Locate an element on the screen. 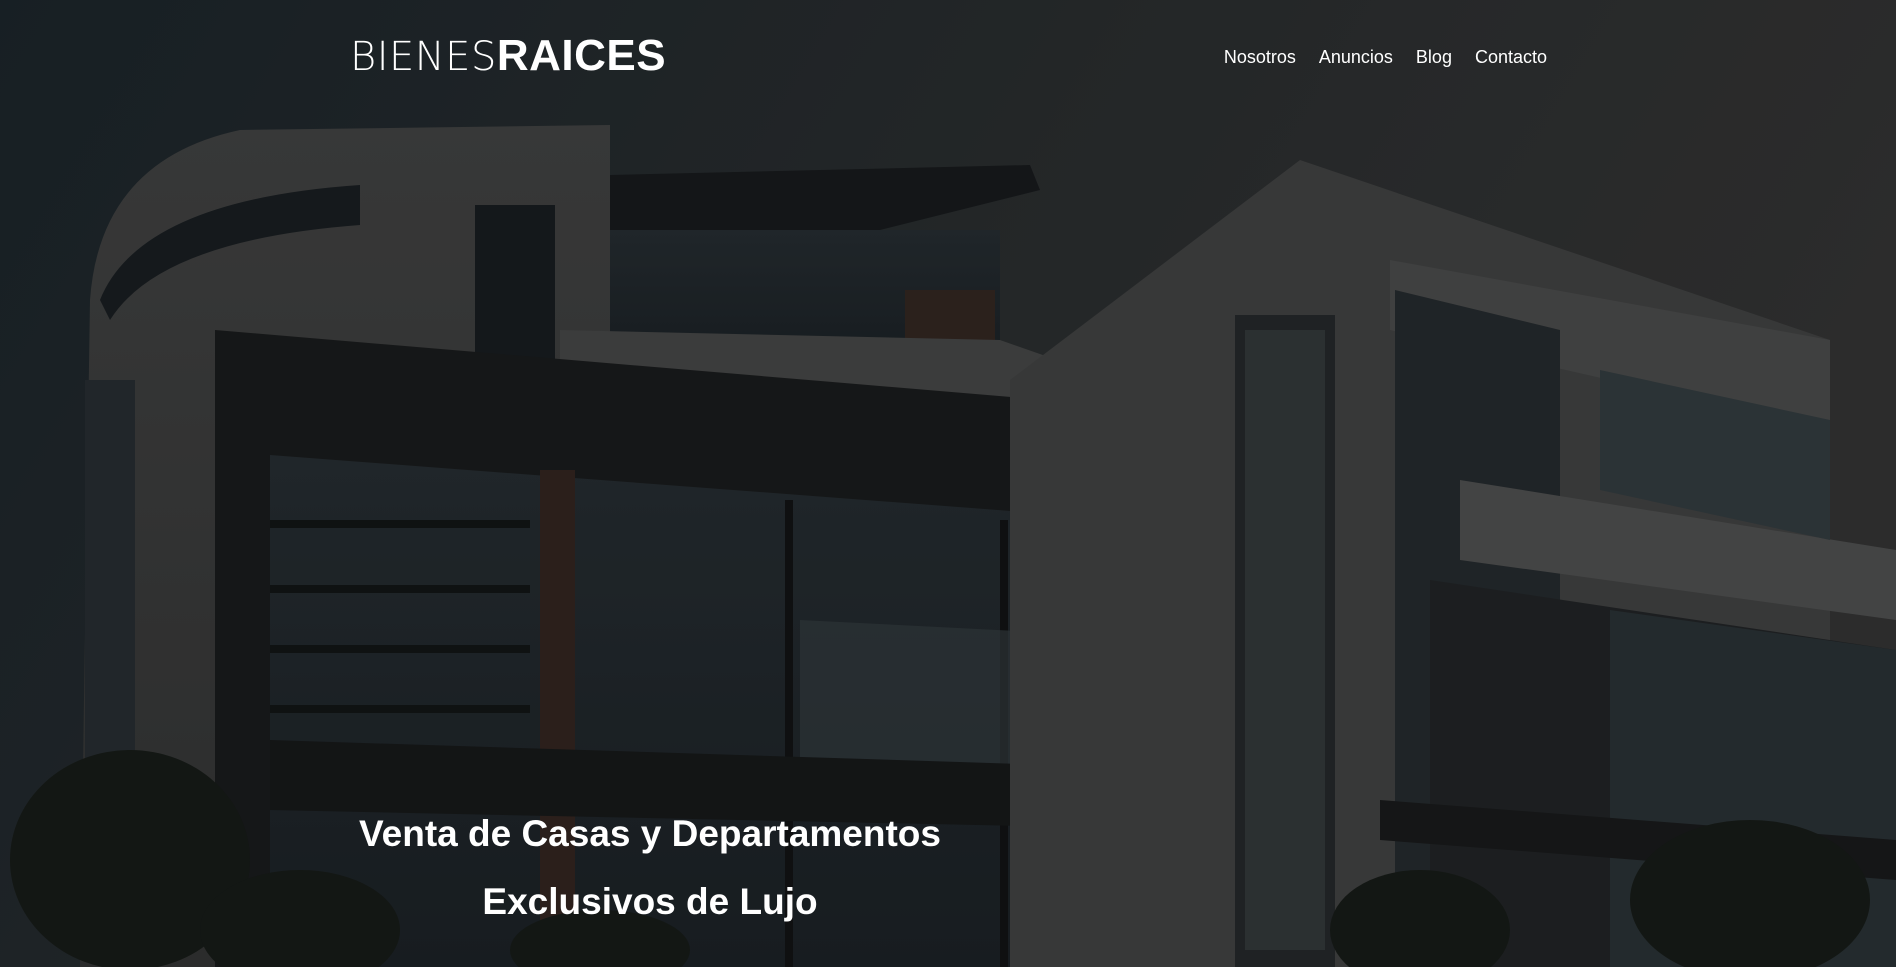 This screenshot has width=1896, height=967. logo-text-light: BIENES is located at coordinates (423, 57).